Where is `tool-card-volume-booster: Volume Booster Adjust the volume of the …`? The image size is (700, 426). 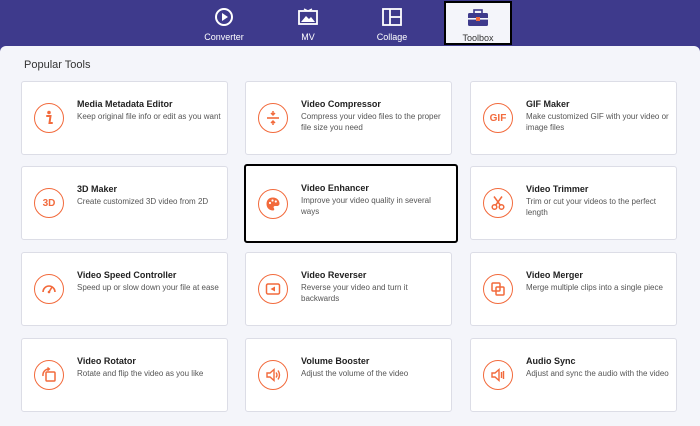 tool-card-volume-booster: Volume Booster Adjust the volume of the … is located at coordinates (348, 375).